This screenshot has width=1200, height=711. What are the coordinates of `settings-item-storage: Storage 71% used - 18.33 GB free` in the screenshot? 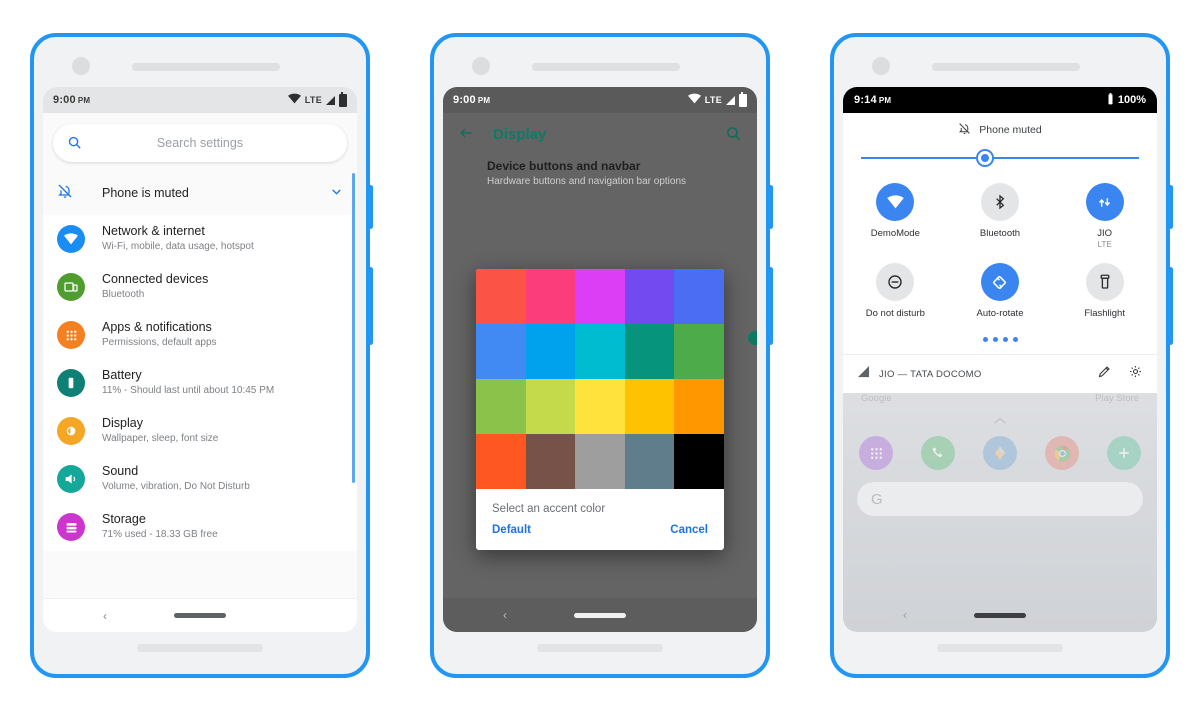 It's located at (200, 527).